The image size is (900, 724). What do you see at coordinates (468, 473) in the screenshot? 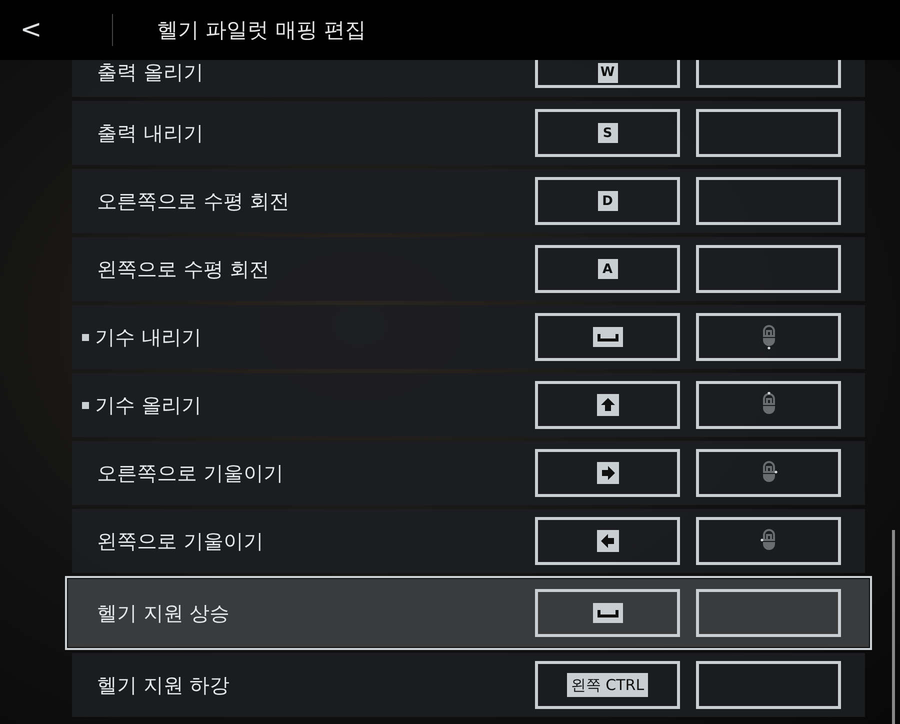
I see `mapping-row: 오른쪽으로 기울이기` at bounding box center [468, 473].